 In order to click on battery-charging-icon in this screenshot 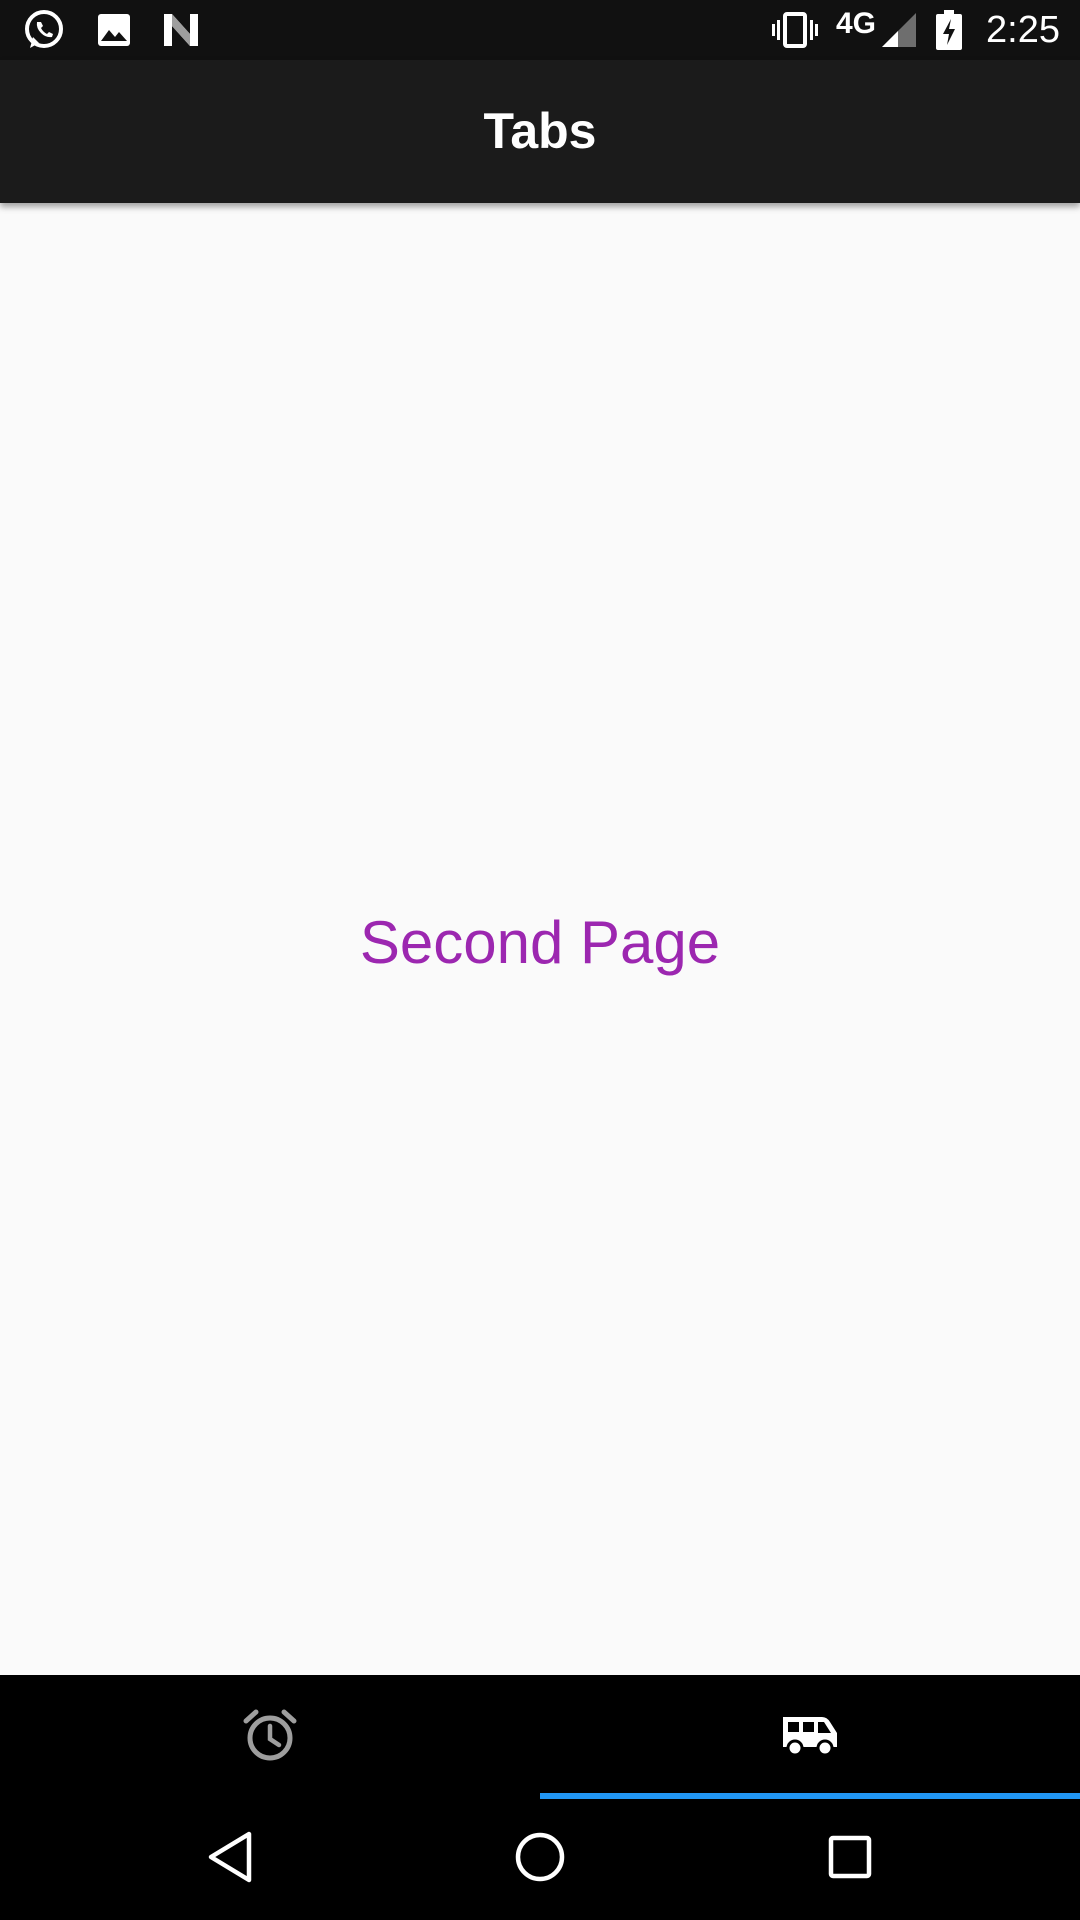, I will do `click(949, 30)`.